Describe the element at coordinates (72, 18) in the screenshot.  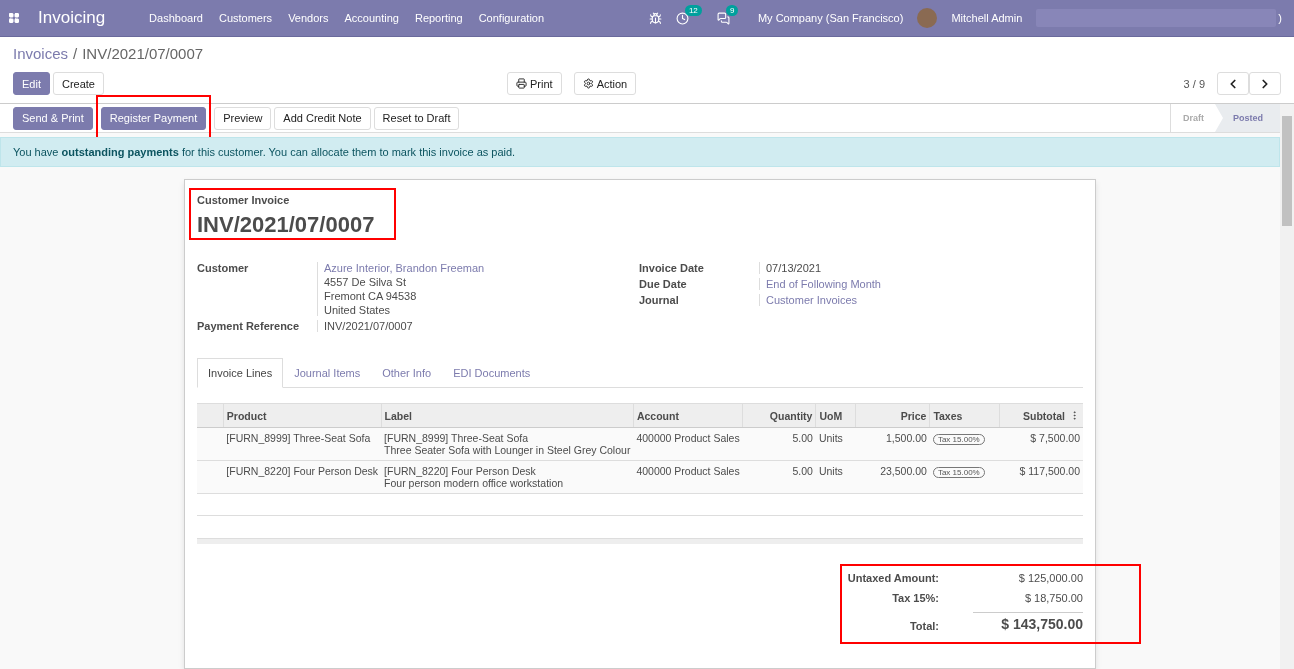
I see `app-name: Invoicing` at that location.